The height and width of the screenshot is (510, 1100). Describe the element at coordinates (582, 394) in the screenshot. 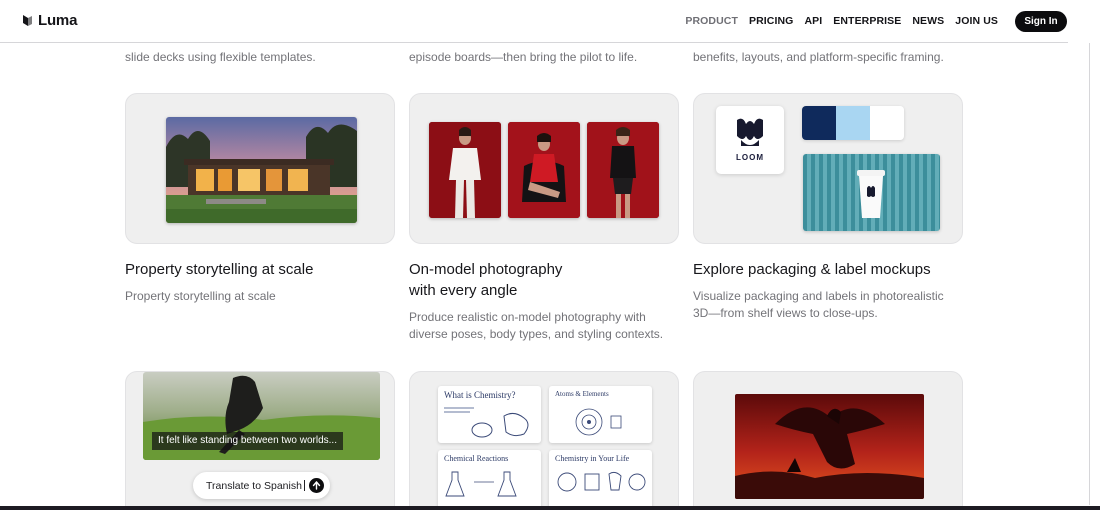

I see `chem-card-atoms-title: Atoms & Elements` at that location.